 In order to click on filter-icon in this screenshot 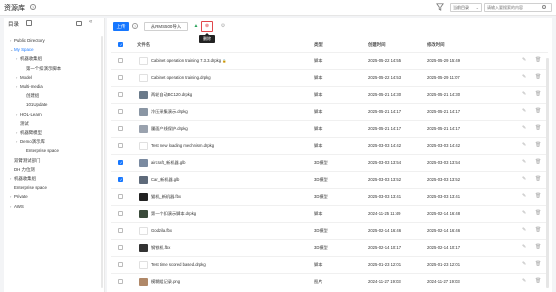, I will do `click(440, 7)`.